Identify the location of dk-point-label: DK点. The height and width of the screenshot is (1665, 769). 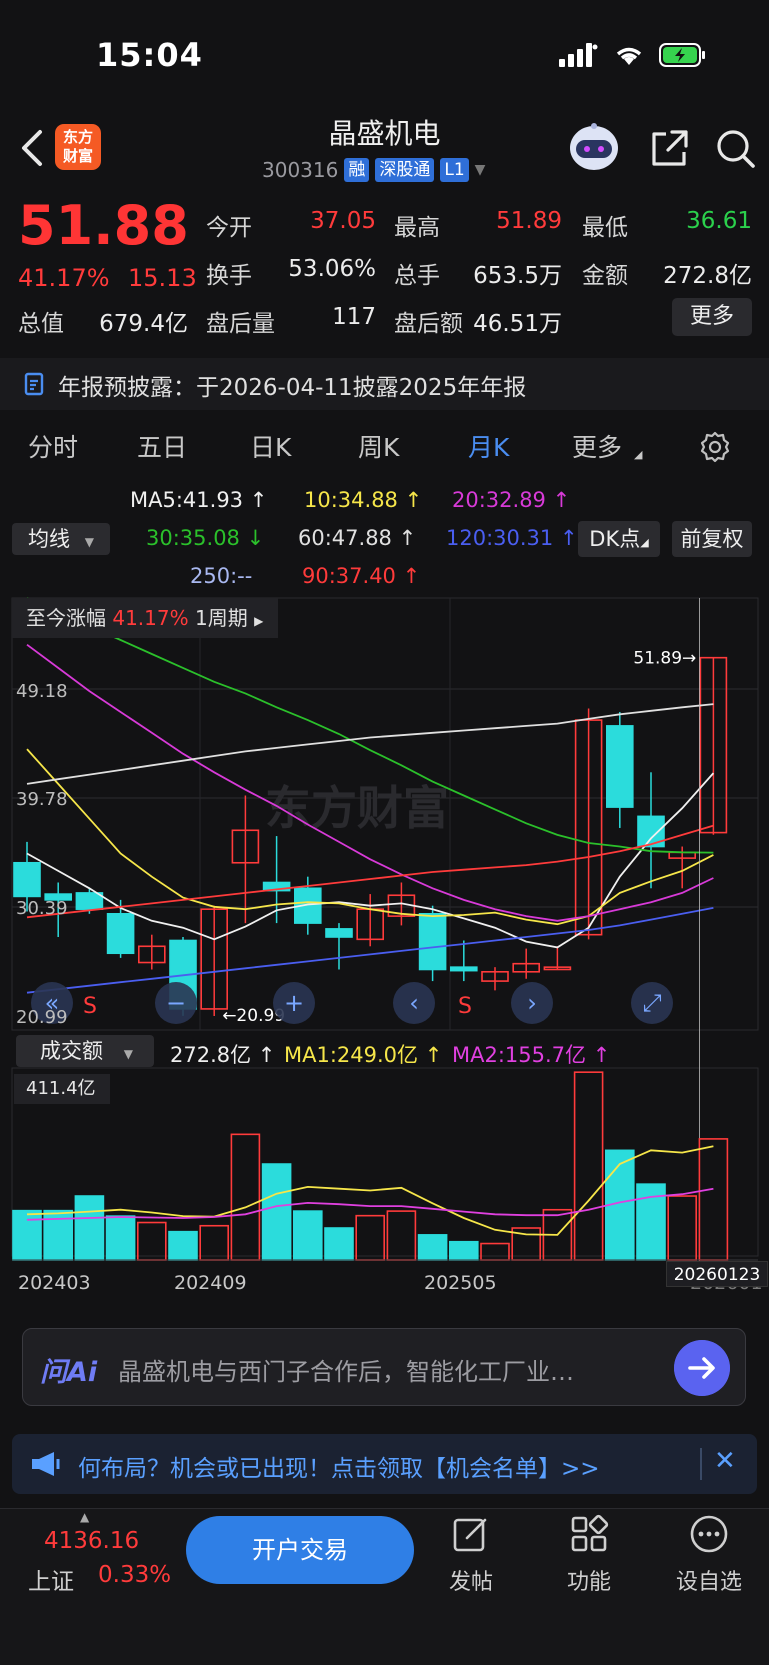
(615, 539).